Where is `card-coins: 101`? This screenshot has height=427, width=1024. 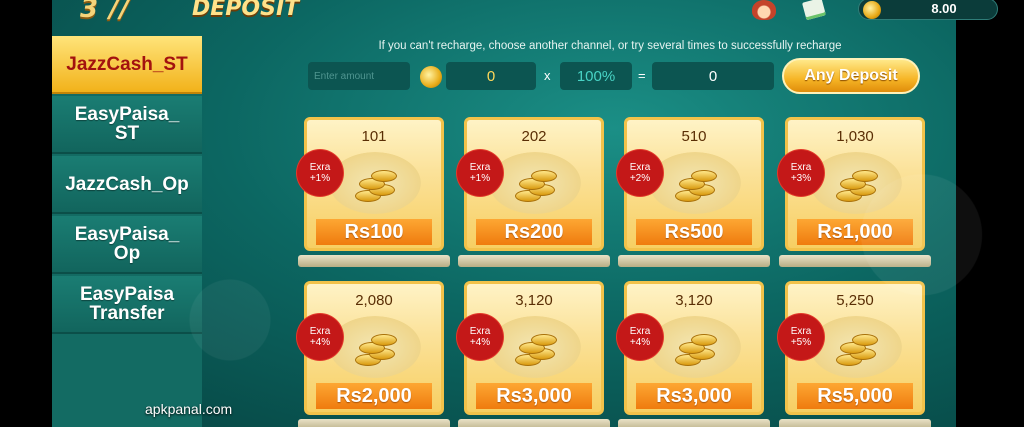
card-coins: 101 is located at coordinates (374, 136).